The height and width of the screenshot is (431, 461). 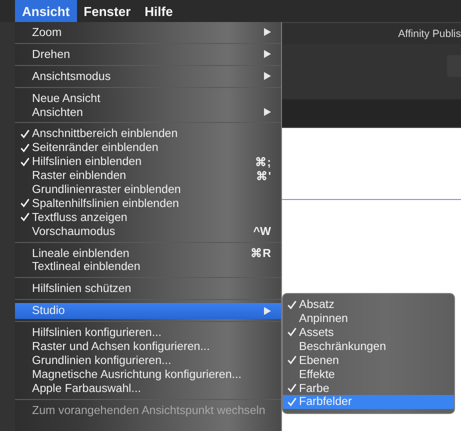 What do you see at coordinates (148, 175) in the screenshot?
I see `menu-item: Raster einblenden ⌘'` at bounding box center [148, 175].